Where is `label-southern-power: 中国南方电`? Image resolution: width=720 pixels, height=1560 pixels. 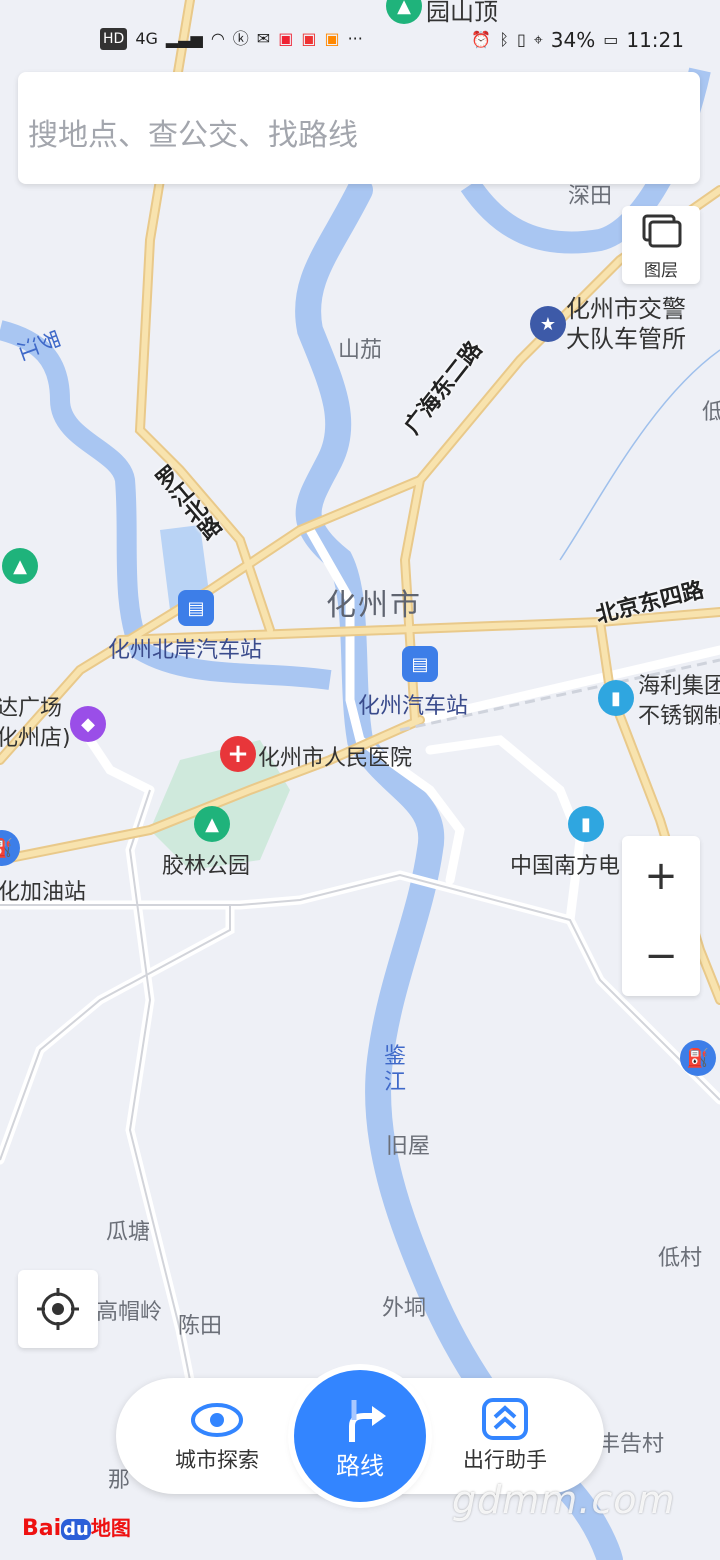
label-southern-power: 中国南方电 is located at coordinates (565, 864).